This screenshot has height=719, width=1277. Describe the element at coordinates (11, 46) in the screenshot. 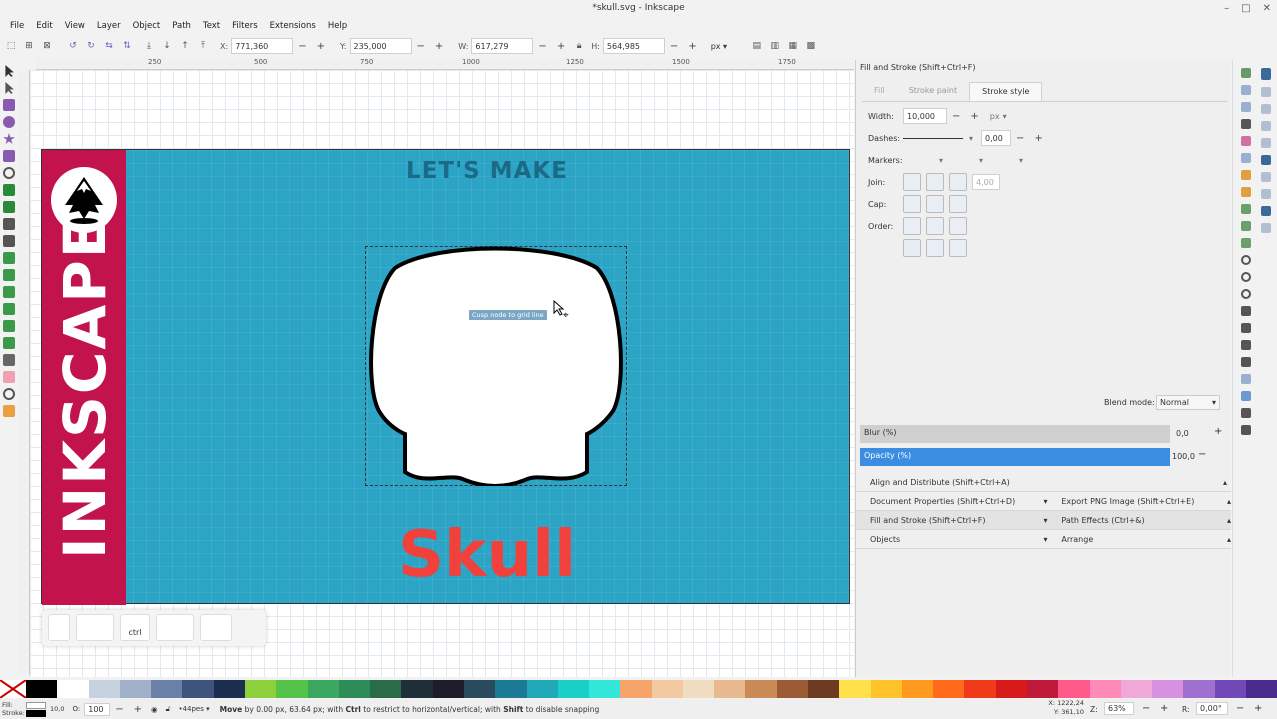

I see `select-all-icon: ⬚` at that location.